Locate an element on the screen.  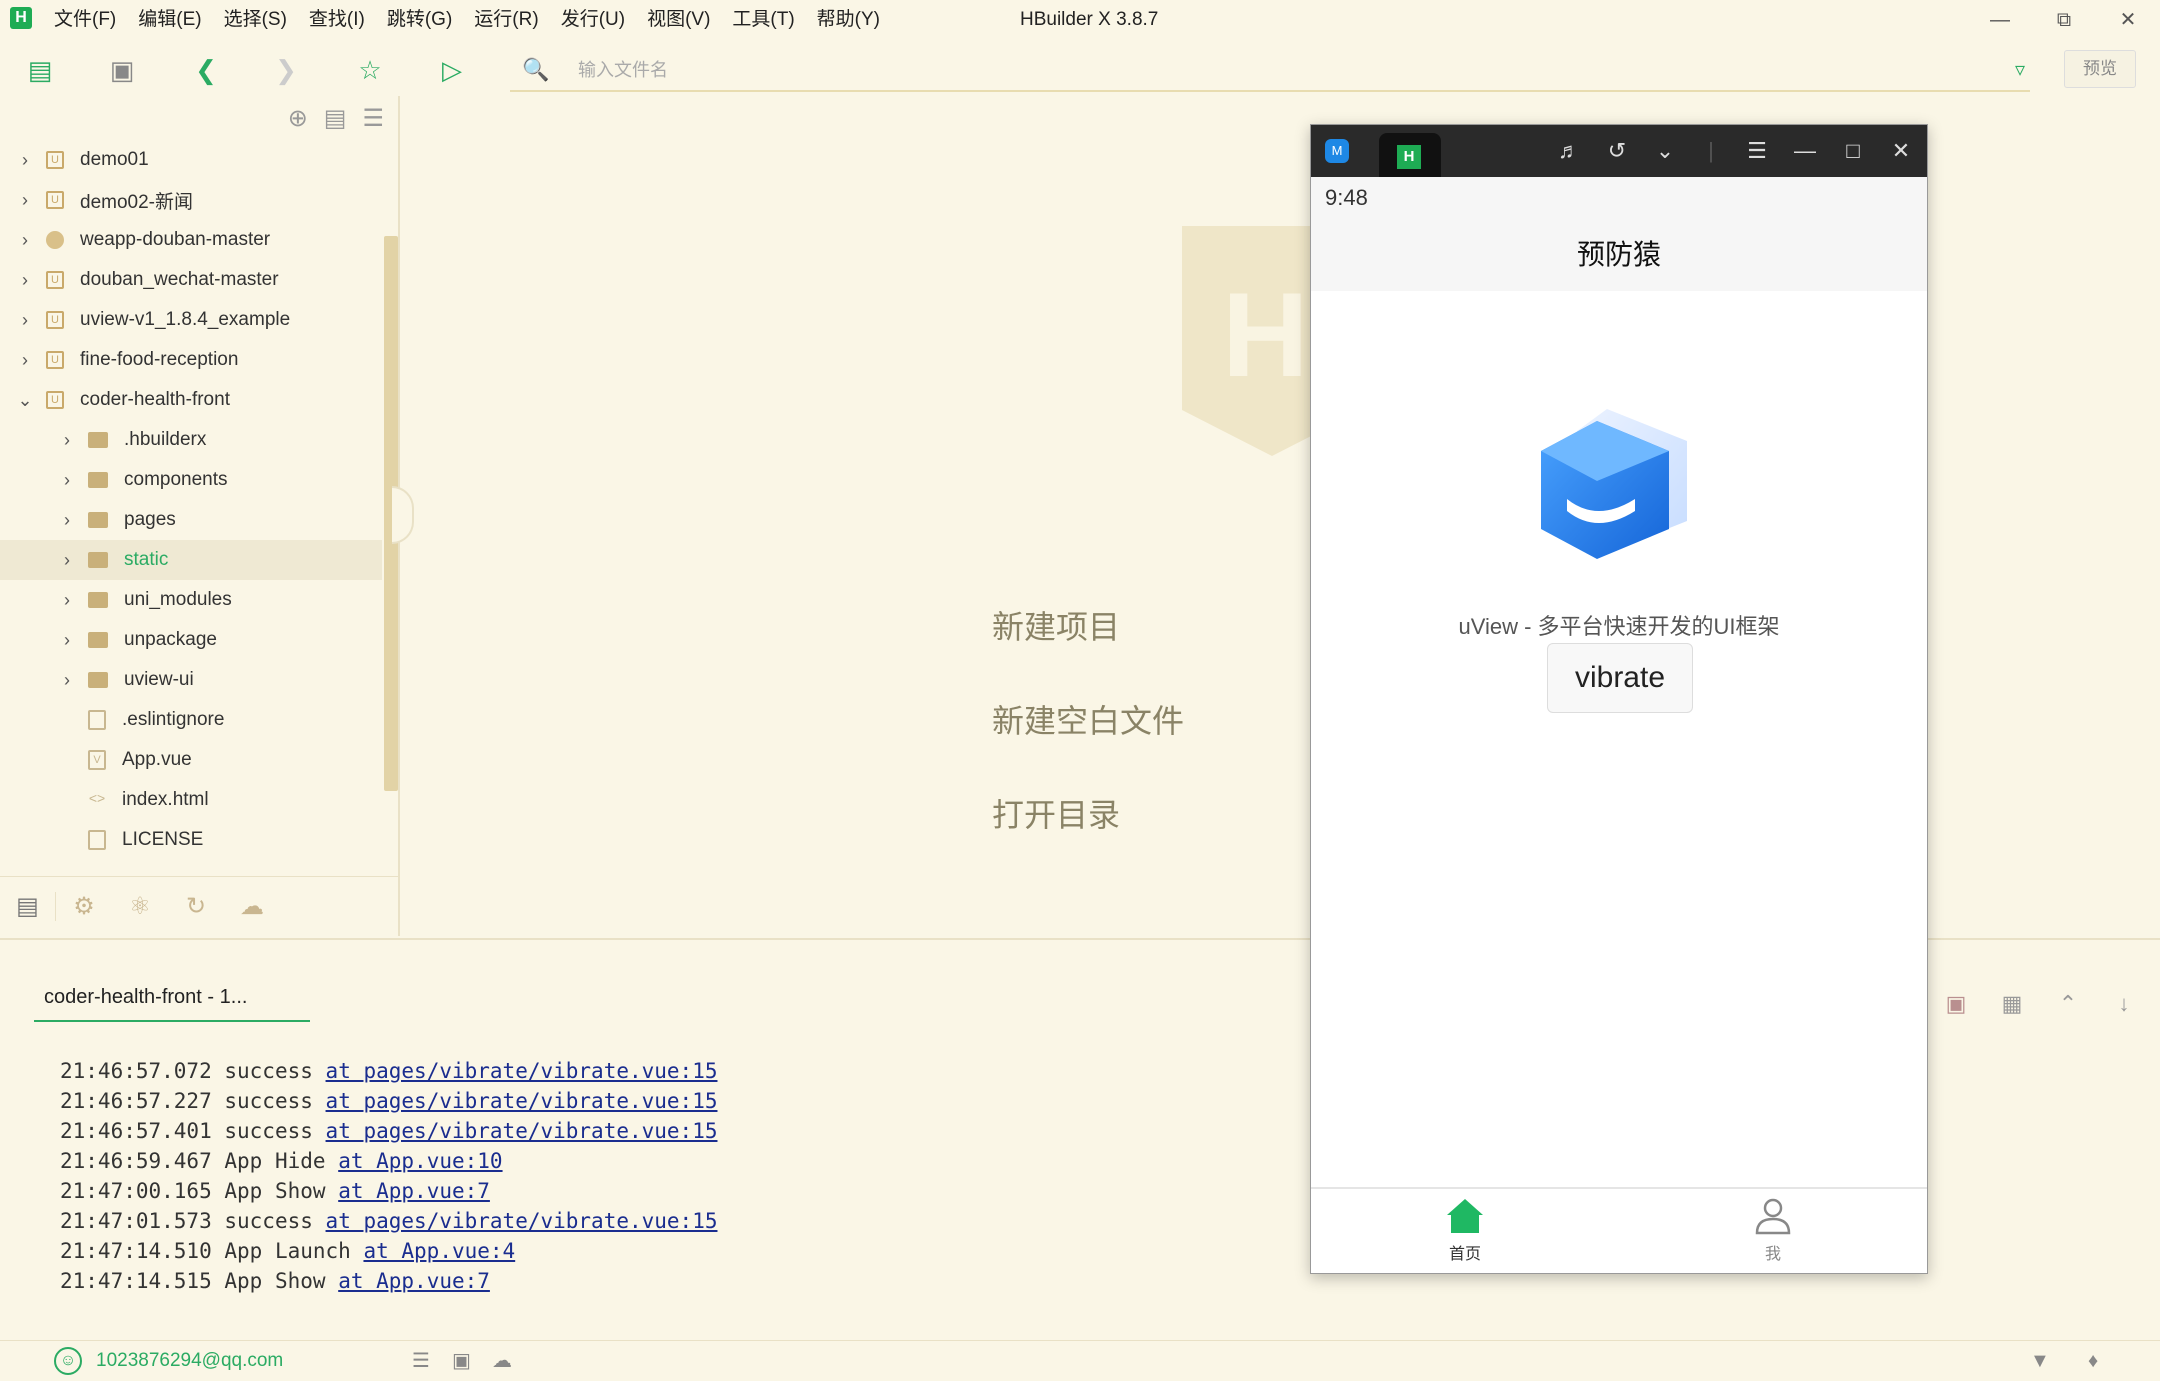
save-icon: ▣ is located at coordinates (122, 70).